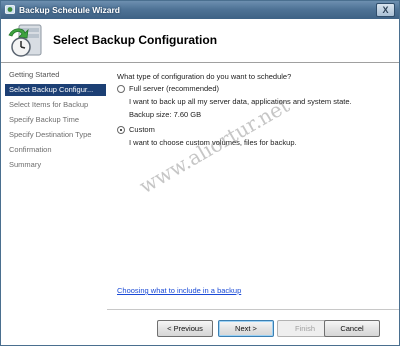 This screenshot has width=400, height=346. Describe the element at coordinates (200, 10) in the screenshot. I see `title-bar: Backup Schedule Wizard X` at that location.